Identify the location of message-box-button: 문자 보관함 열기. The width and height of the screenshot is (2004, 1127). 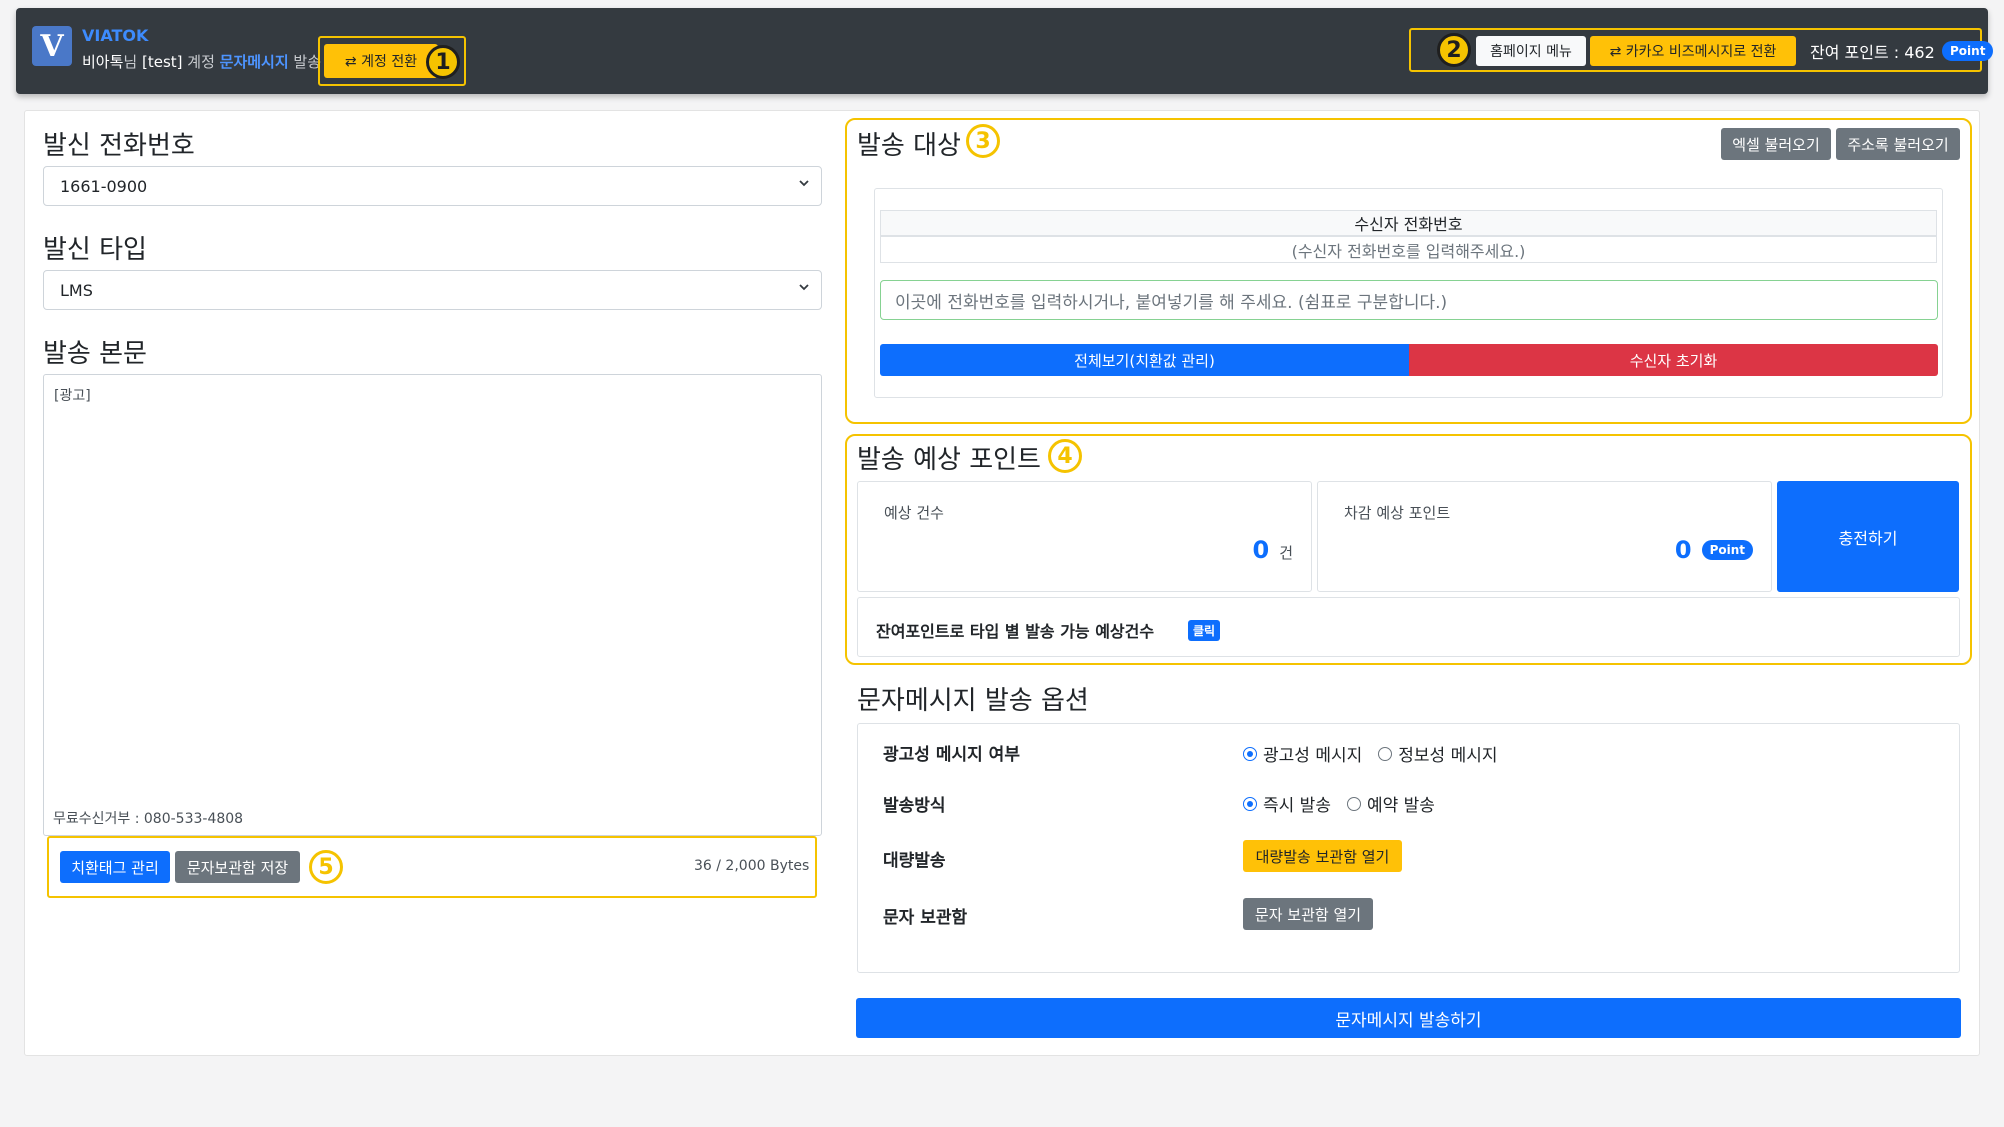
(1308, 914).